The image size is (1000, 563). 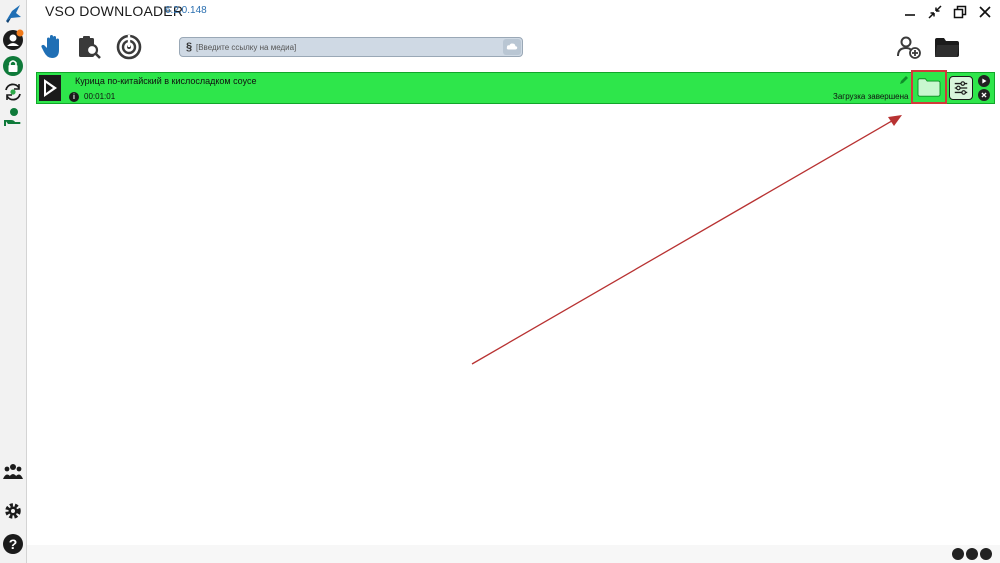 I want to click on play-icon, so click(x=50, y=88).